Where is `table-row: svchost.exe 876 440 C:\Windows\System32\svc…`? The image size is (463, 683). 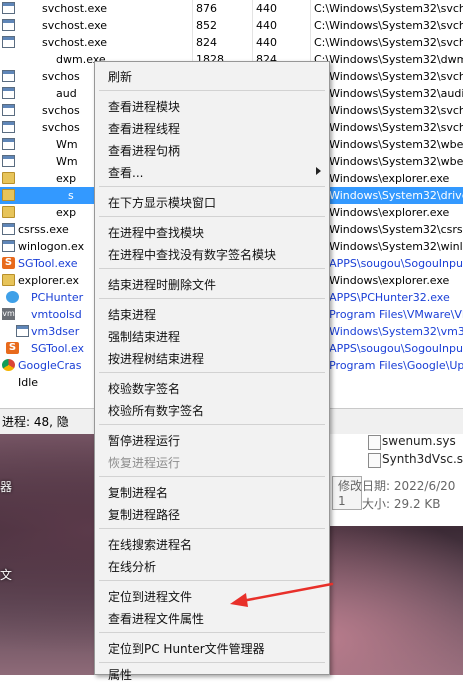
table-row: svchost.exe 876 440 C:\Windows\System32\svc… is located at coordinates (231, 8).